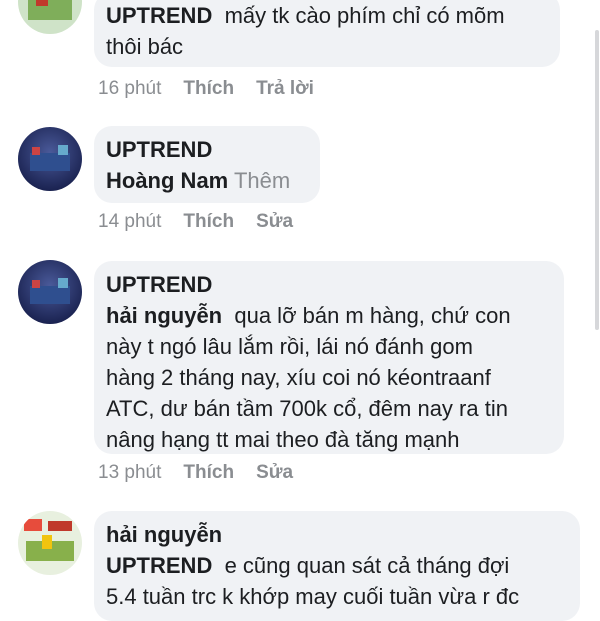 The height and width of the screenshot is (621, 600). What do you see at coordinates (145, 46) in the screenshot?
I see `comment-text-line: thôi bác` at bounding box center [145, 46].